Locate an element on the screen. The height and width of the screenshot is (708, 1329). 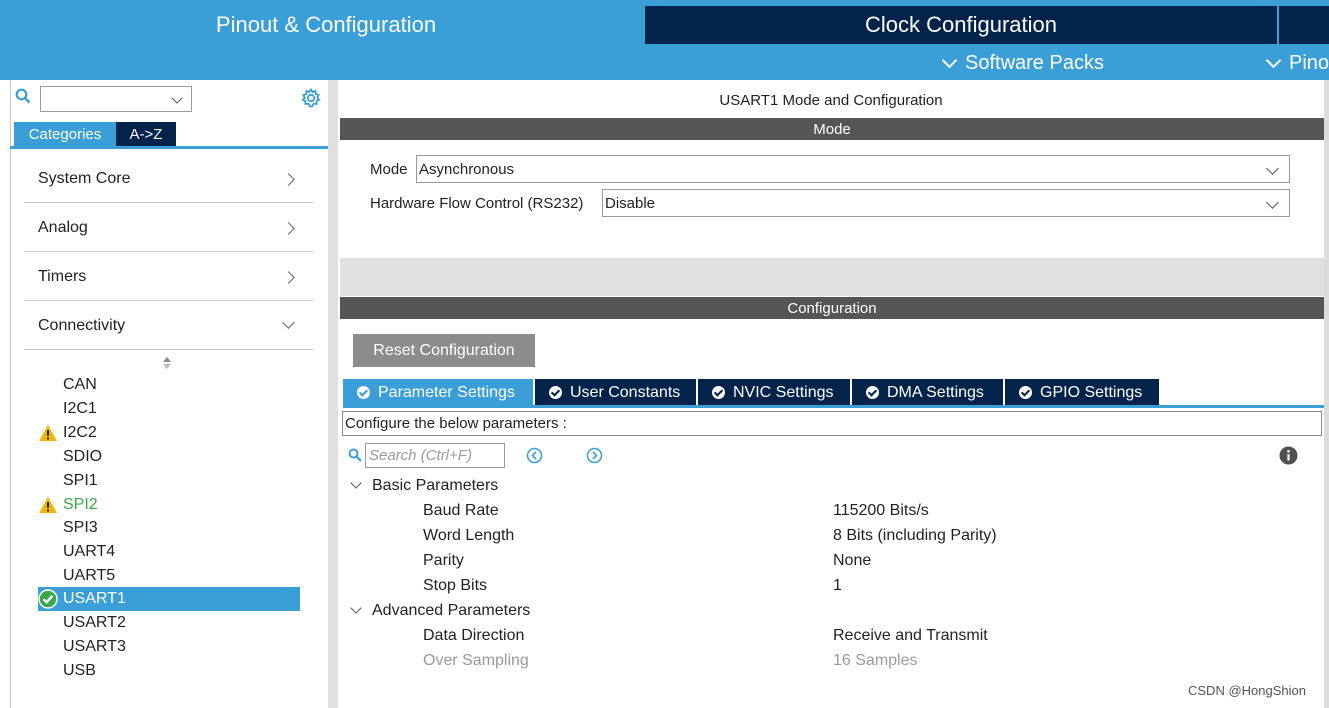
parameter-search-input: Search (Ctrl+F) is located at coordinates (435, 455).